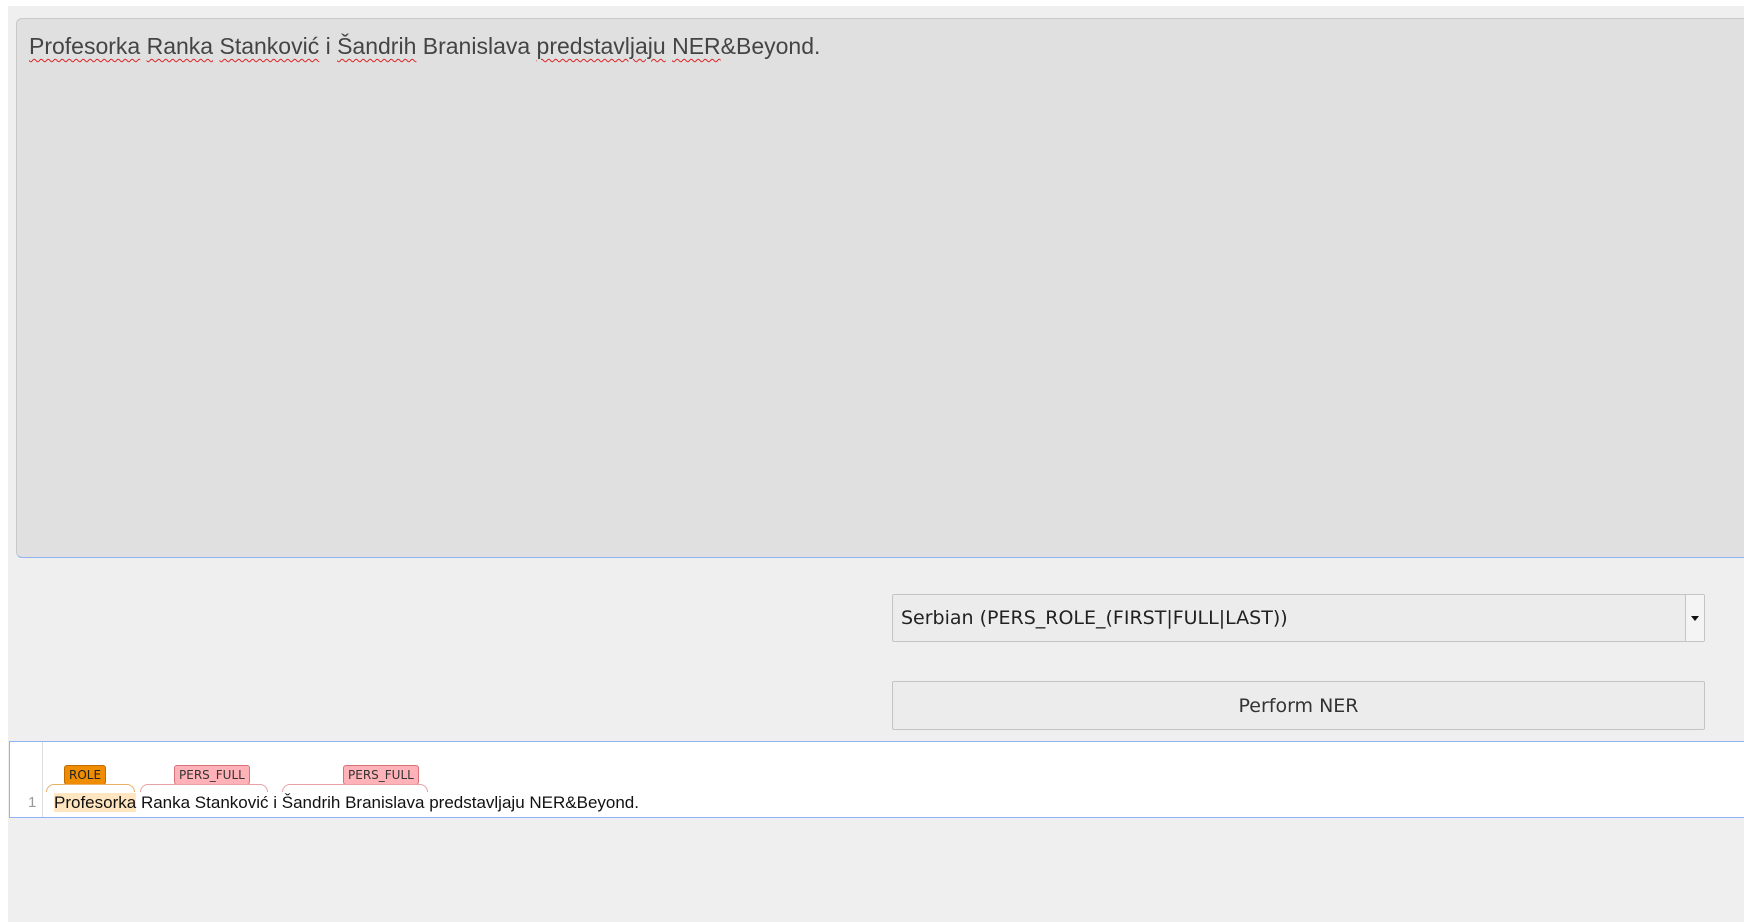 The height and width of the screenshot is (922, 1744). I want to click on input-text-segment: &Beyond., so click(770, 46).